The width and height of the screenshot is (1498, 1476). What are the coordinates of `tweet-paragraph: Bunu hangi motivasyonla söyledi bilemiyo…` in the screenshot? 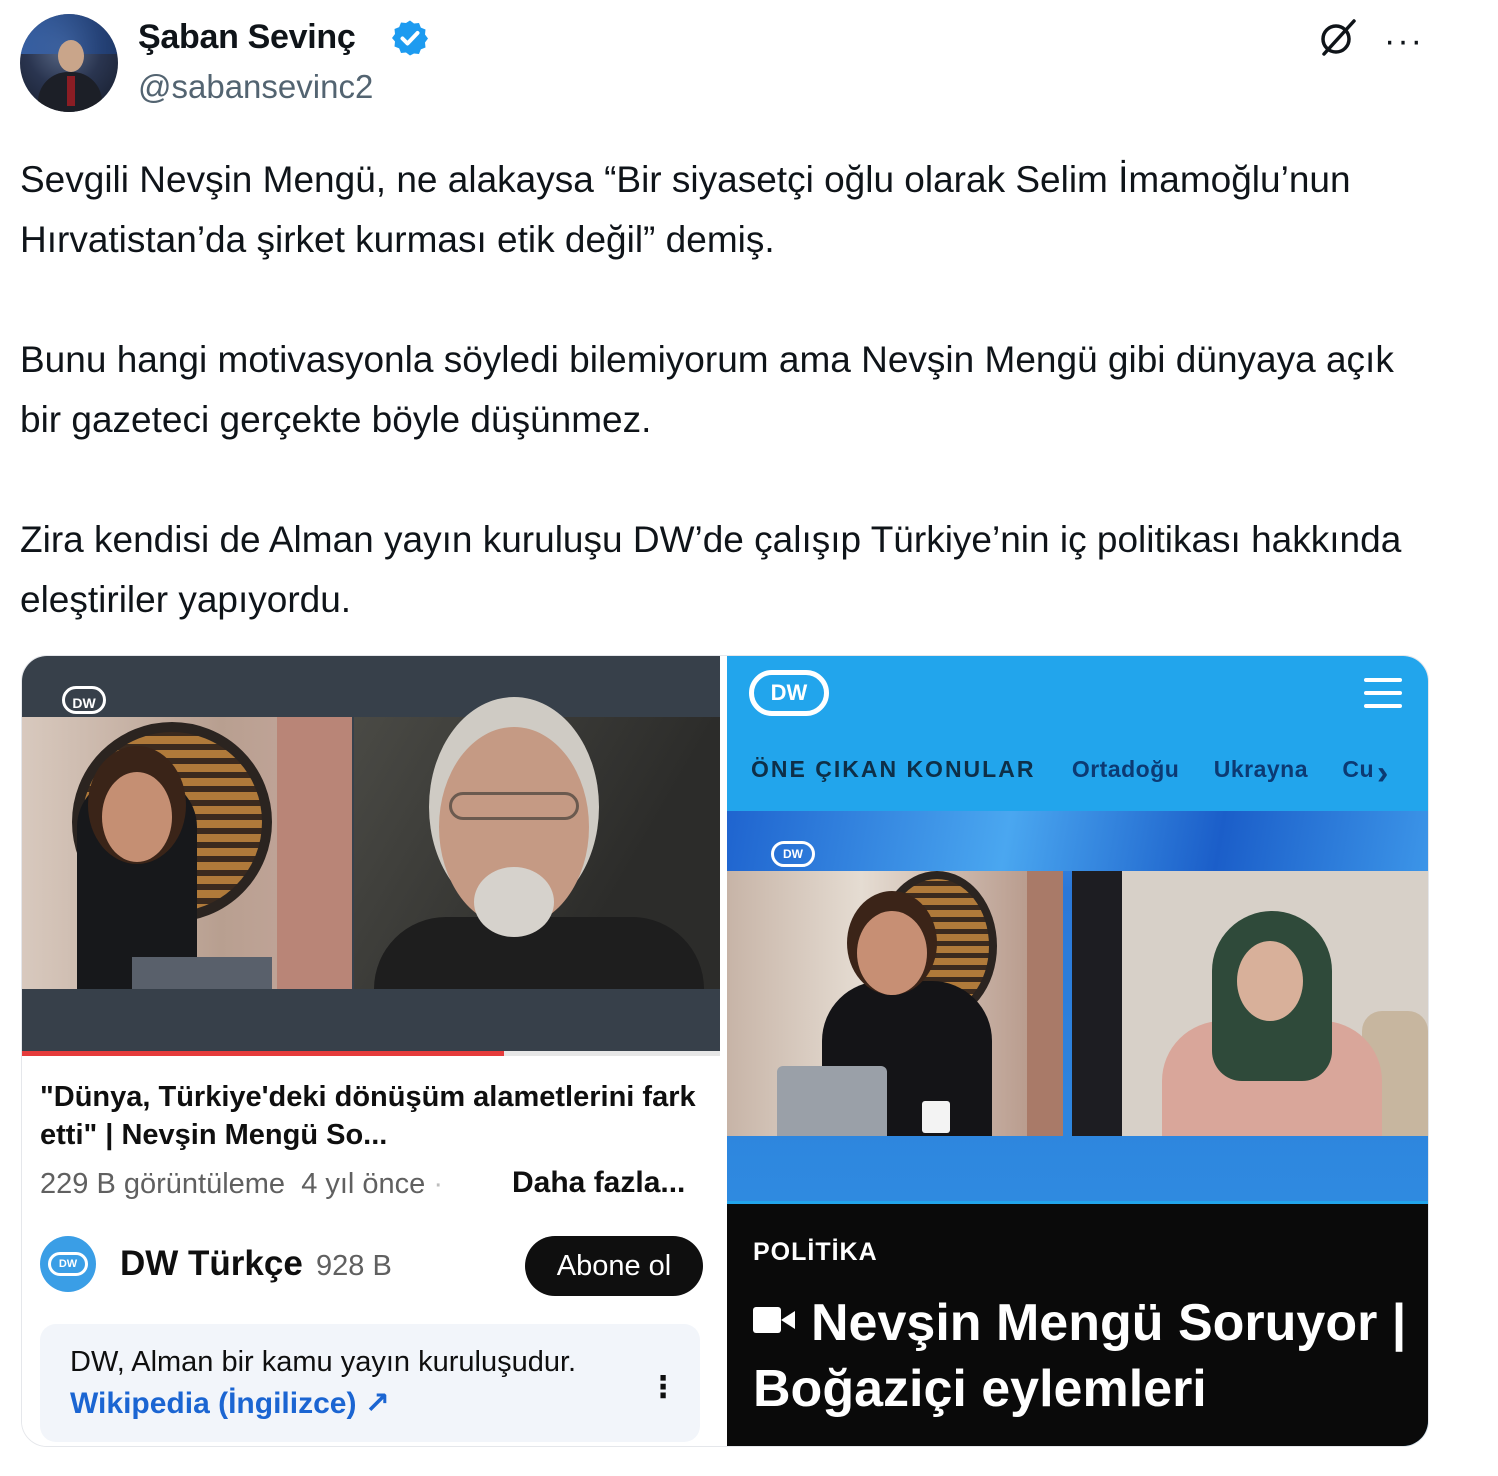 It's located at (707, 389).